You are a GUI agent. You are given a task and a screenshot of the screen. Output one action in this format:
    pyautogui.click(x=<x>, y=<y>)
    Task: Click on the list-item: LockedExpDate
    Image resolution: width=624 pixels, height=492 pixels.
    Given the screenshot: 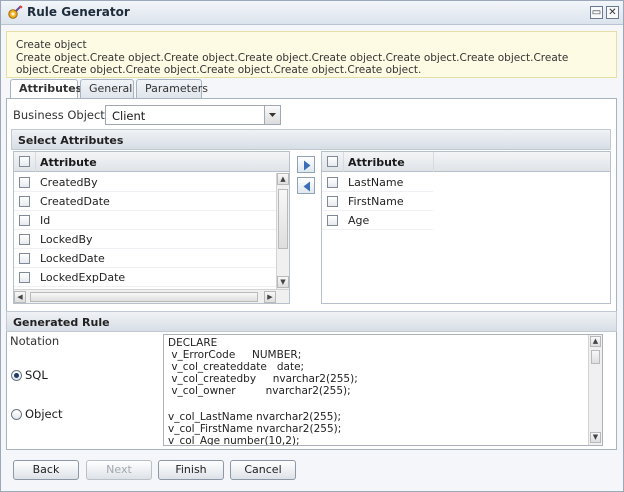 What is the action you would take?
    pyautogui.click(x=145, y=277)
    